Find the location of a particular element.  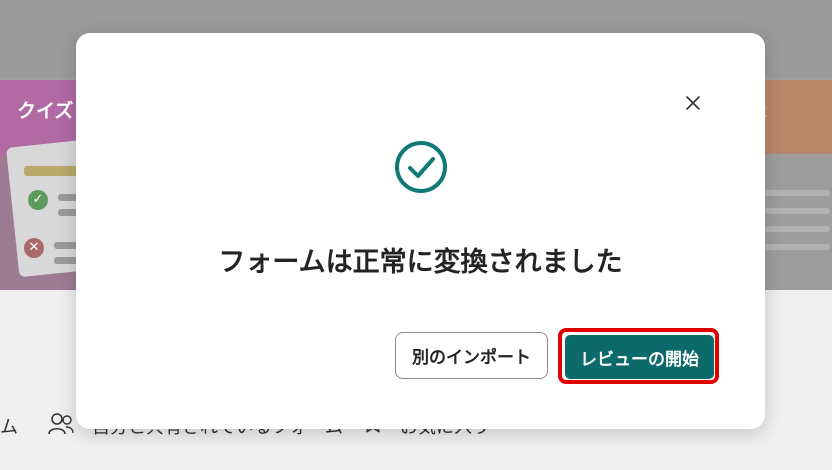

success-message: フォームは正常に変換されました is located at coordinates (420, 262).